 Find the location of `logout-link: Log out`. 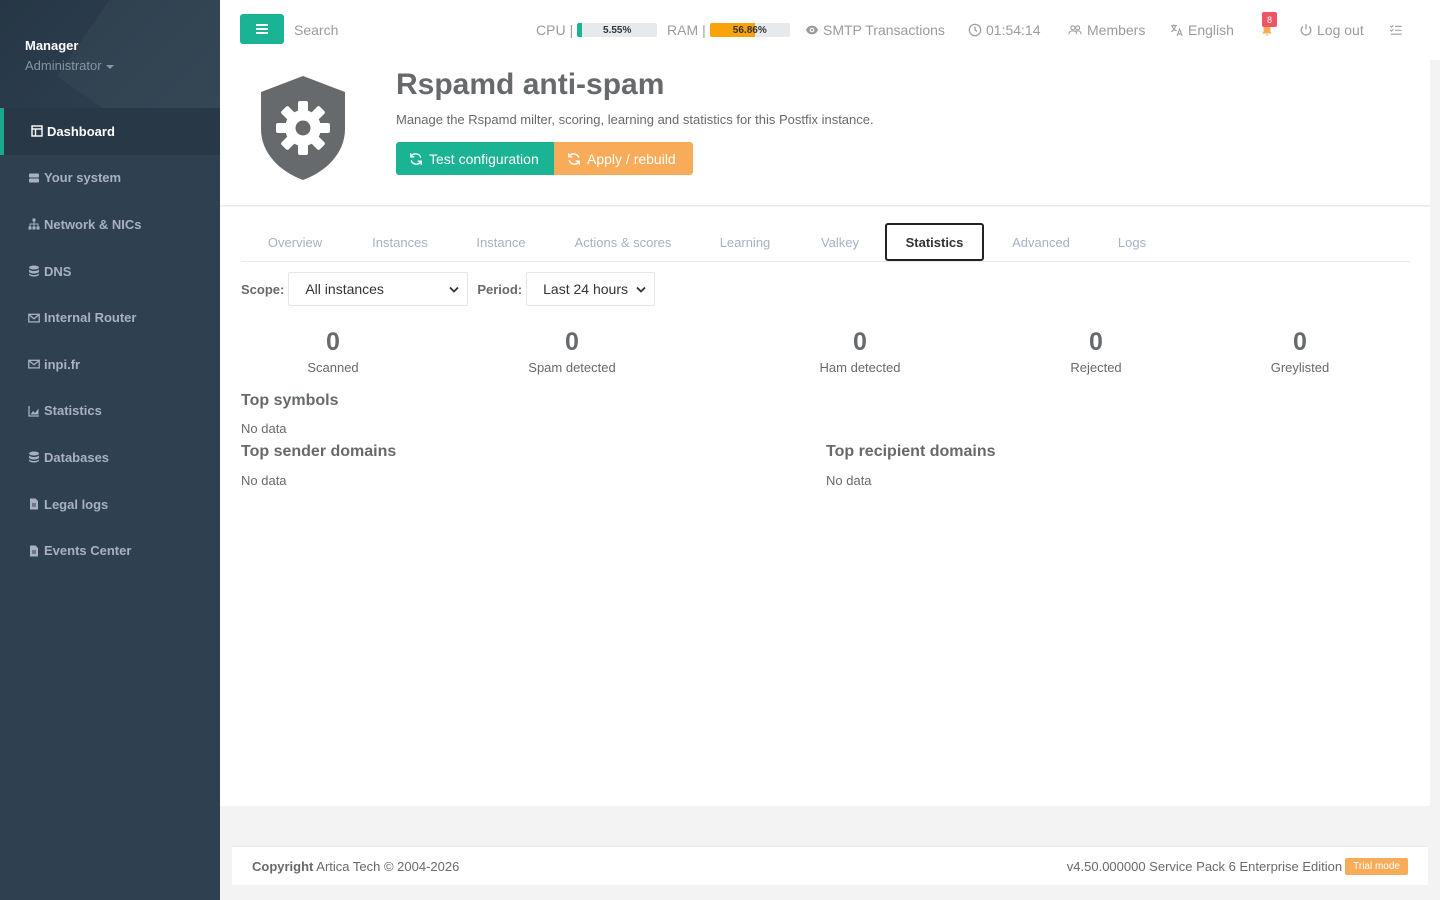

logout-link: Log out is located at coordinates (1331, 30).